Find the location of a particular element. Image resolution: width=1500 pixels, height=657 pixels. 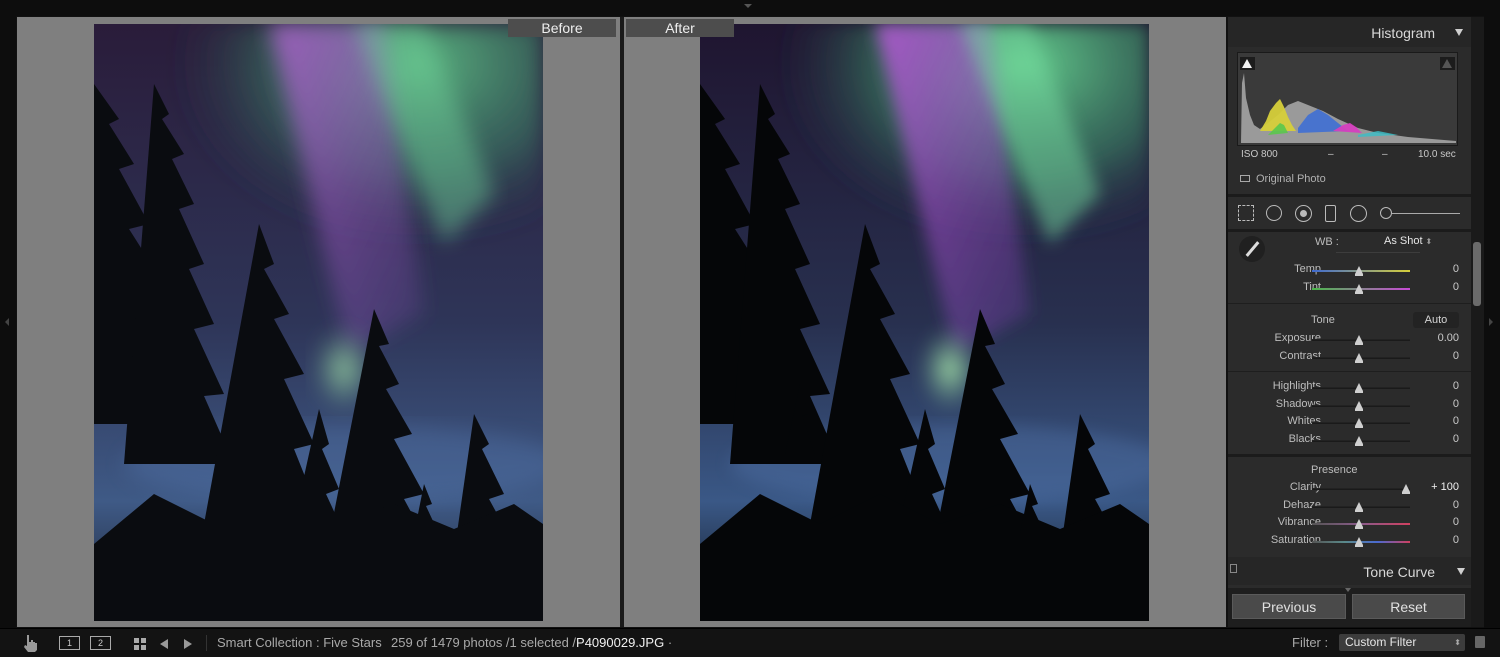

slider-temp: Temp 0 is located at coordinates (1349, 270).